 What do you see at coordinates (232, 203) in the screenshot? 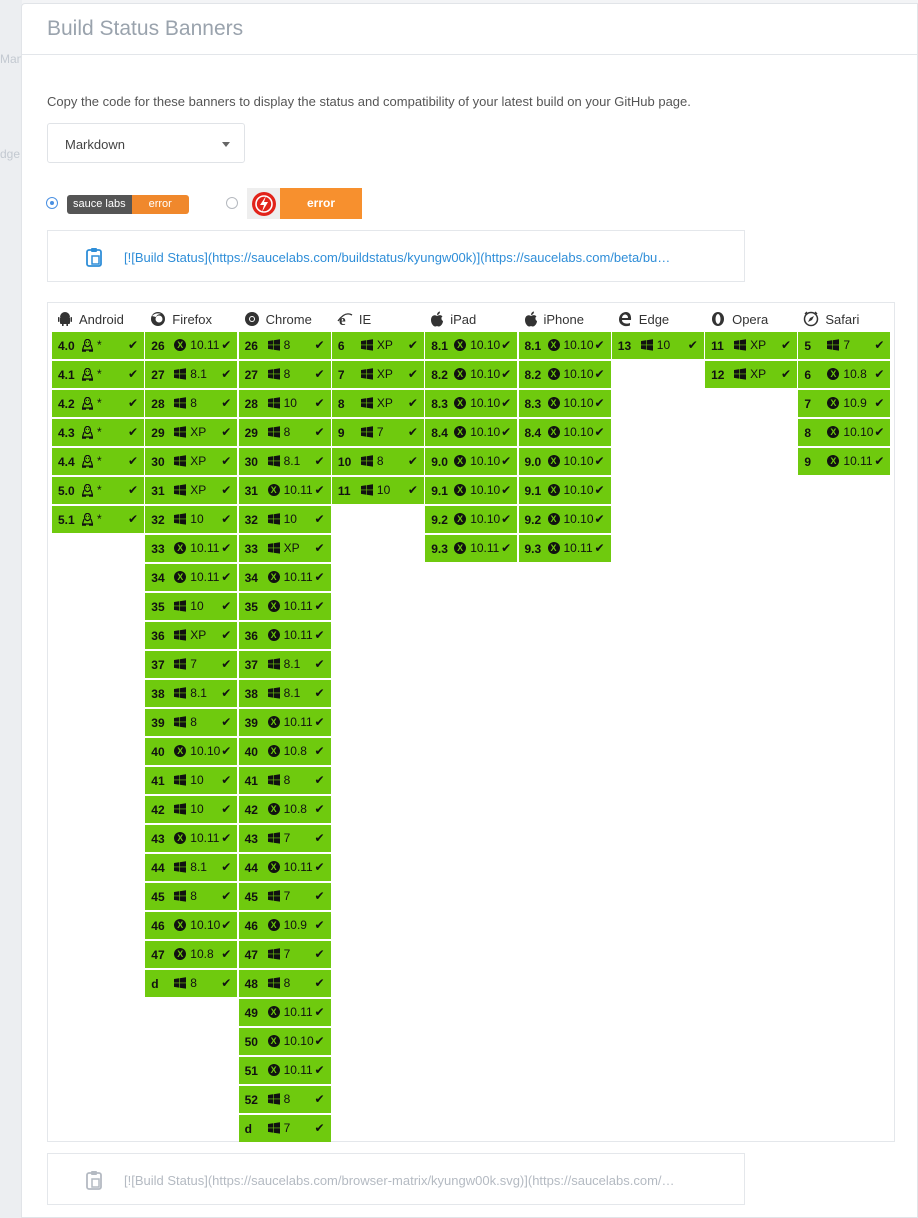
I see `badge-large-radio` at bounding box center [232, 203].